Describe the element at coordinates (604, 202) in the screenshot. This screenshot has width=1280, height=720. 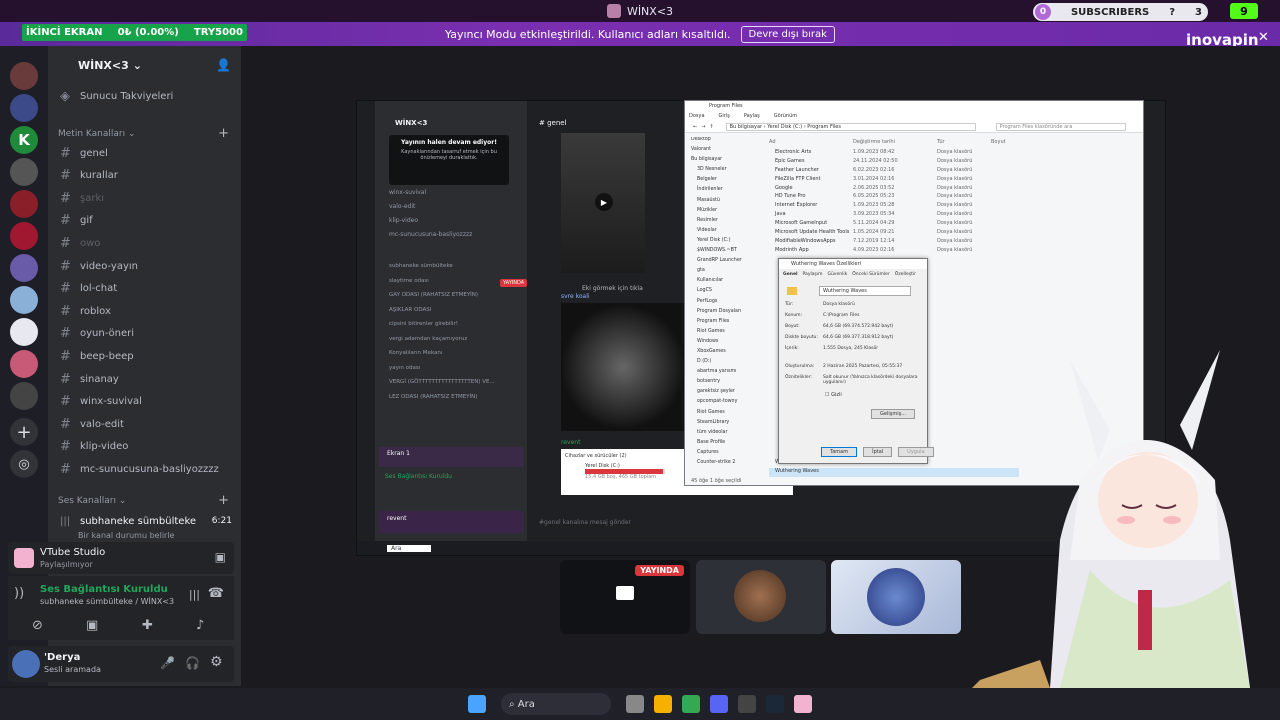
I see `play-icon: ▶` at that location.